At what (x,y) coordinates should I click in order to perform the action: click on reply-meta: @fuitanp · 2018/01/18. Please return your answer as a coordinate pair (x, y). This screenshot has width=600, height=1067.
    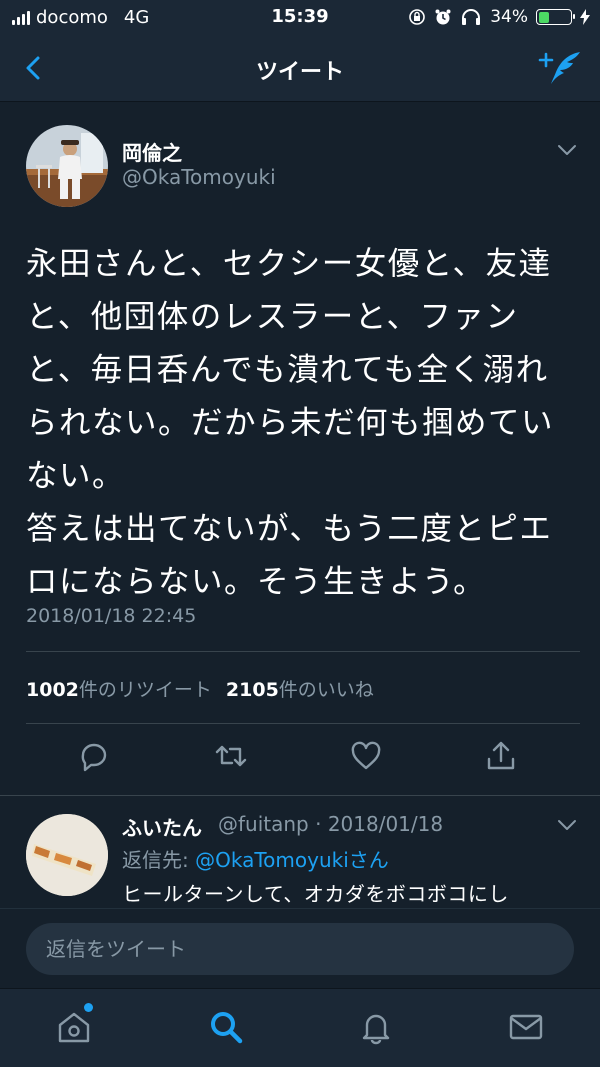
    Looking at the image, I should click on (331, 824).